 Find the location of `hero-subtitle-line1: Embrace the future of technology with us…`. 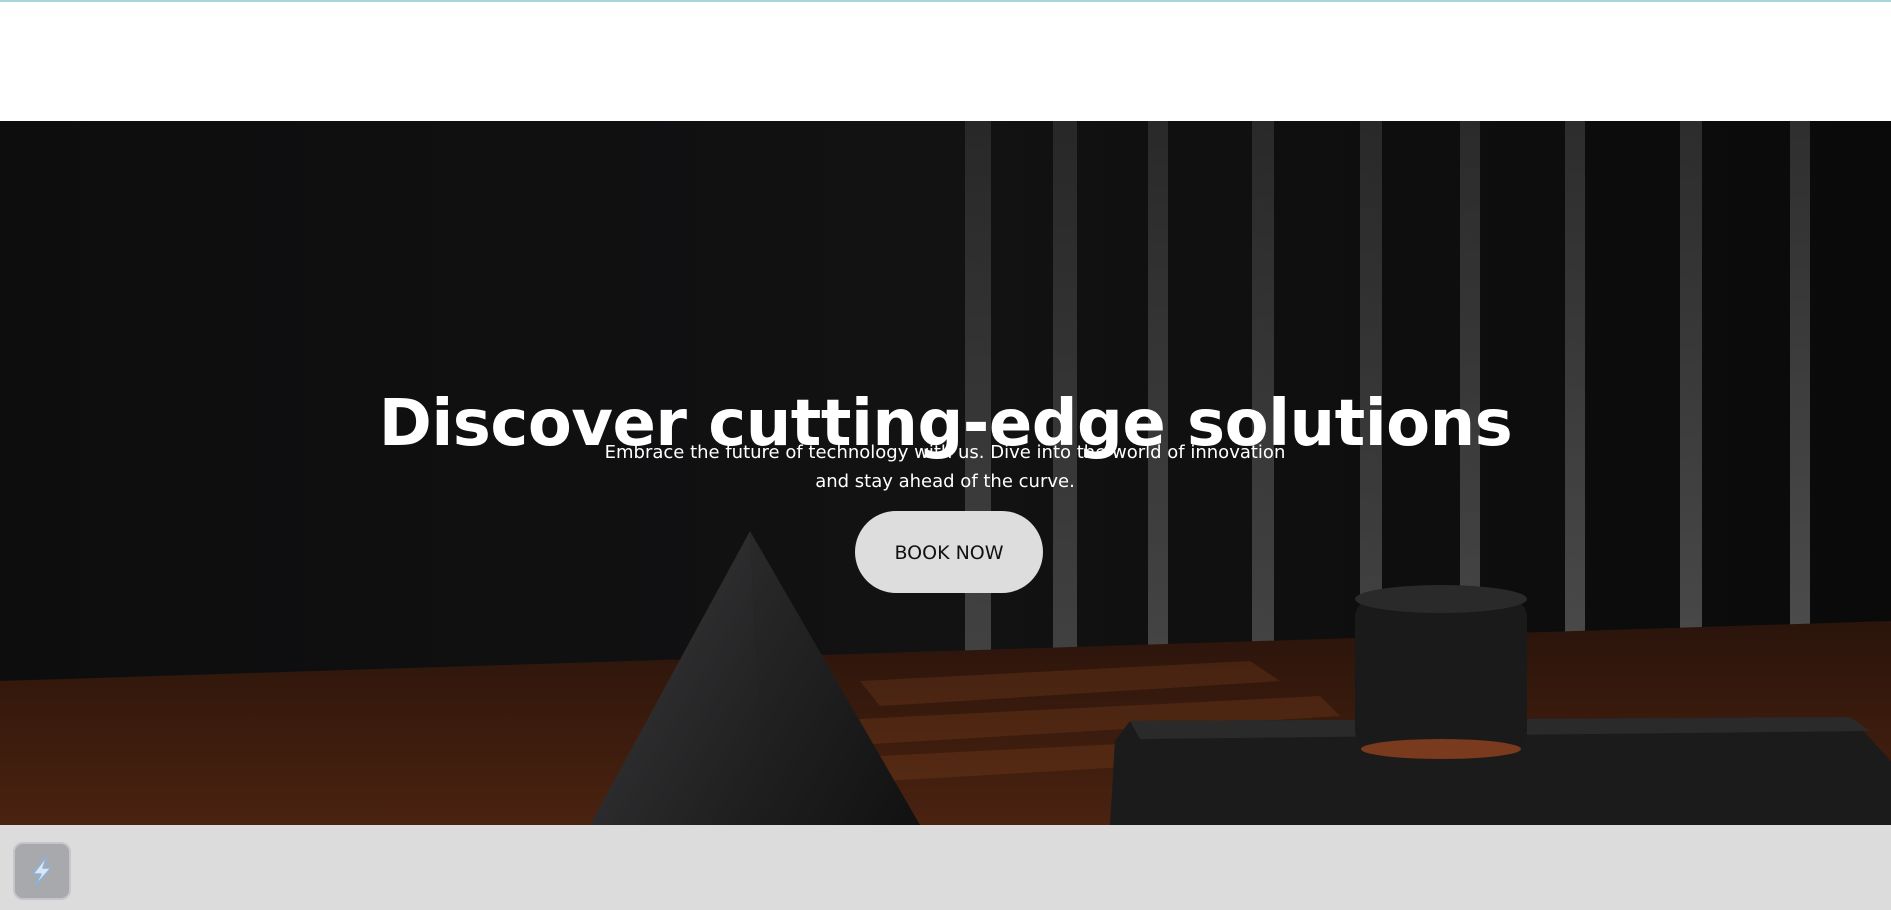

hero-subtitle-line1: Embrace the future of technology with us… is located at coordinates (945, 452).